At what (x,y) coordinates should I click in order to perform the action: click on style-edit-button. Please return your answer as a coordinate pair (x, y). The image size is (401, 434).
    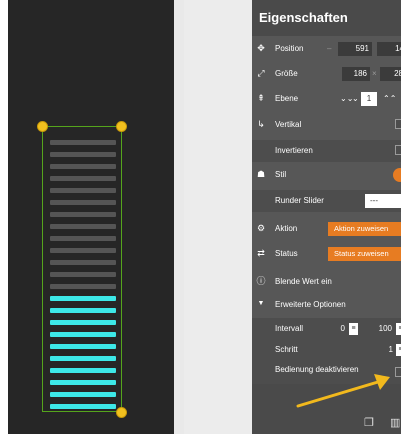
    Looking at the image, I should click on (397, 175).